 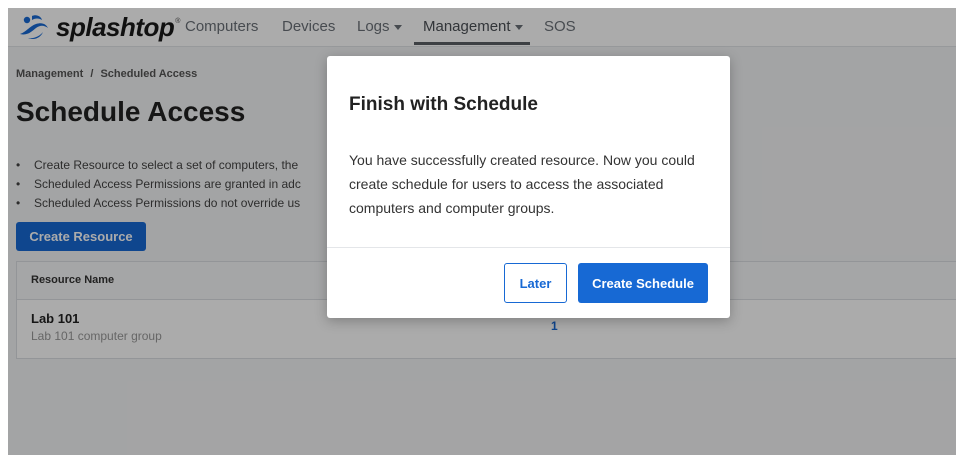 I want to click on dialog-divider, so click(x=528, y=247).